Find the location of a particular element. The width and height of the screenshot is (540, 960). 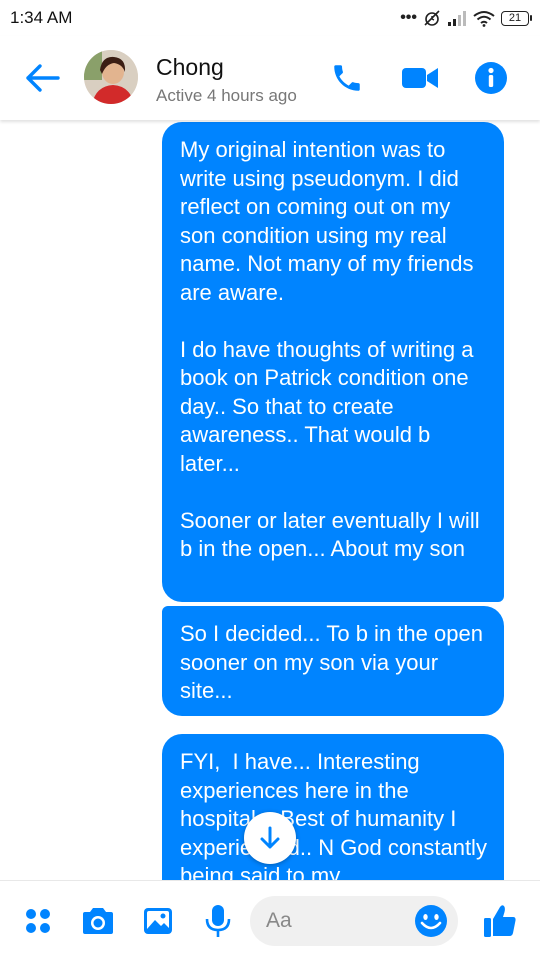

contact-avatar is located at coordinates (111, 77).